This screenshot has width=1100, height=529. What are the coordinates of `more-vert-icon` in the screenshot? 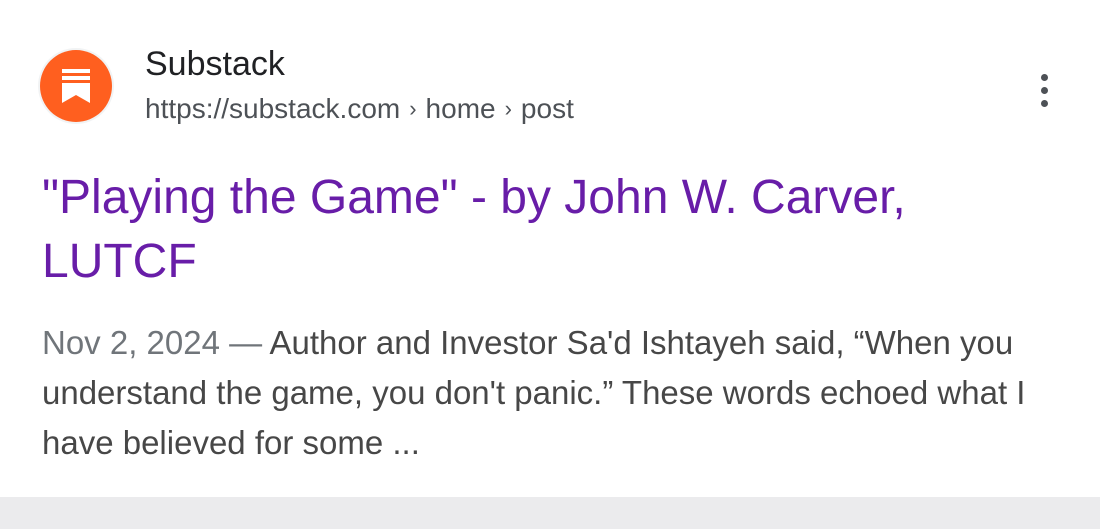 It's located at (1044, 90).